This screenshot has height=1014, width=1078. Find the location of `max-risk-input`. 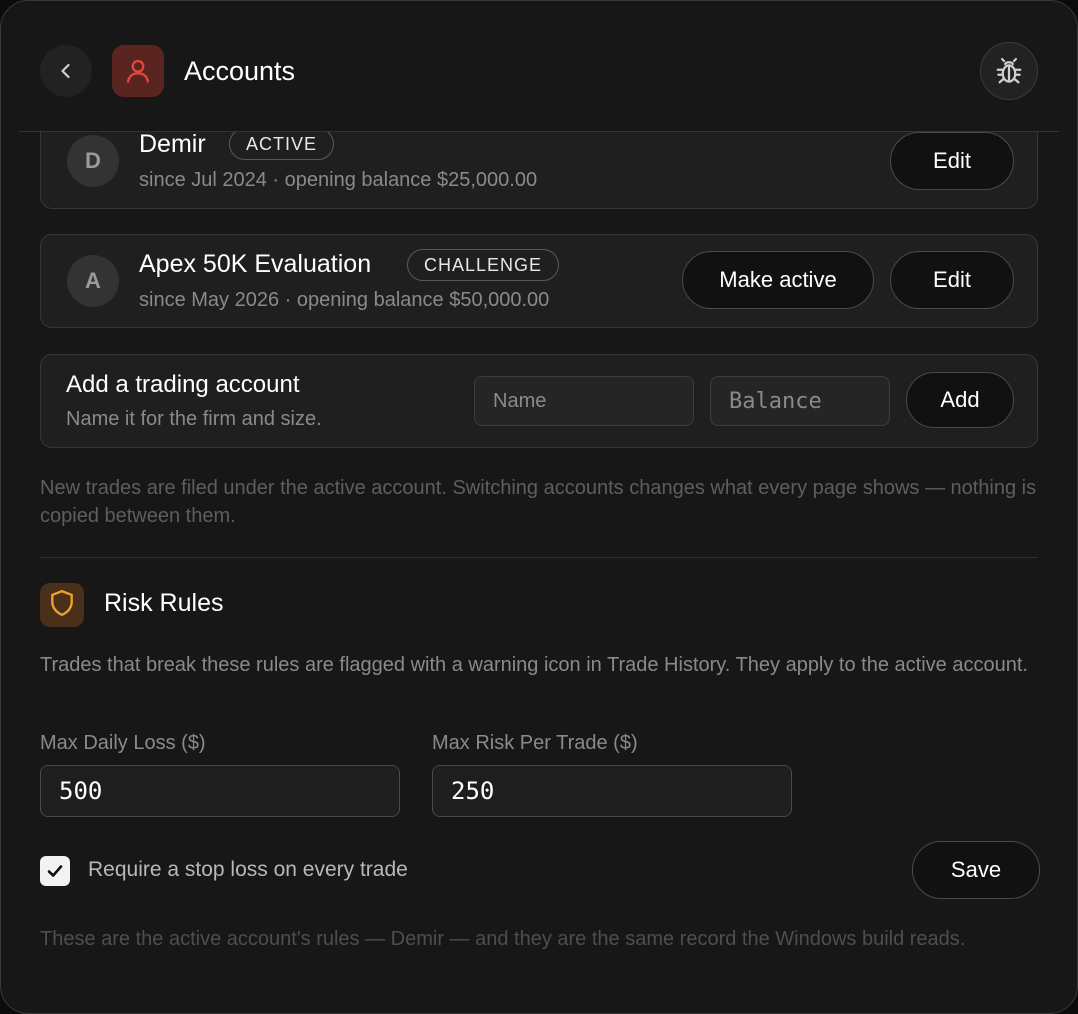

max-risk-input is located at coordinates (612, 791).